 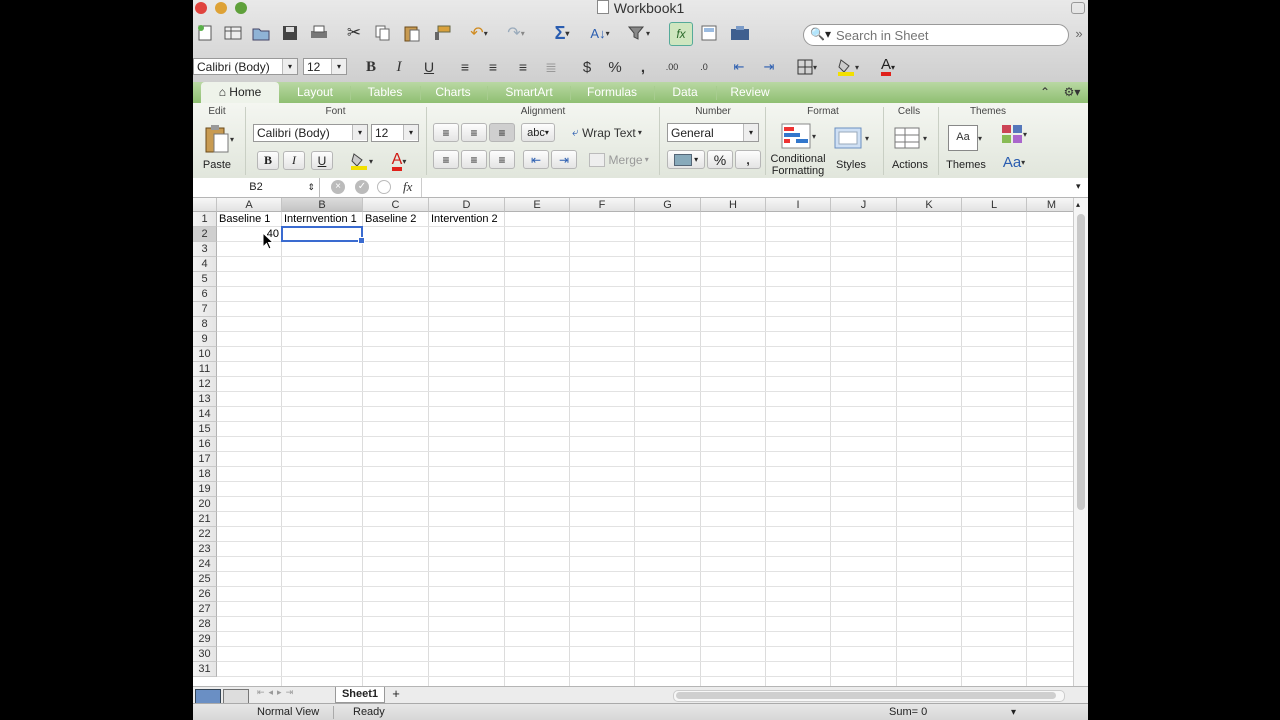 I want to click on format-painter-icon, so click(x=442, y=33).